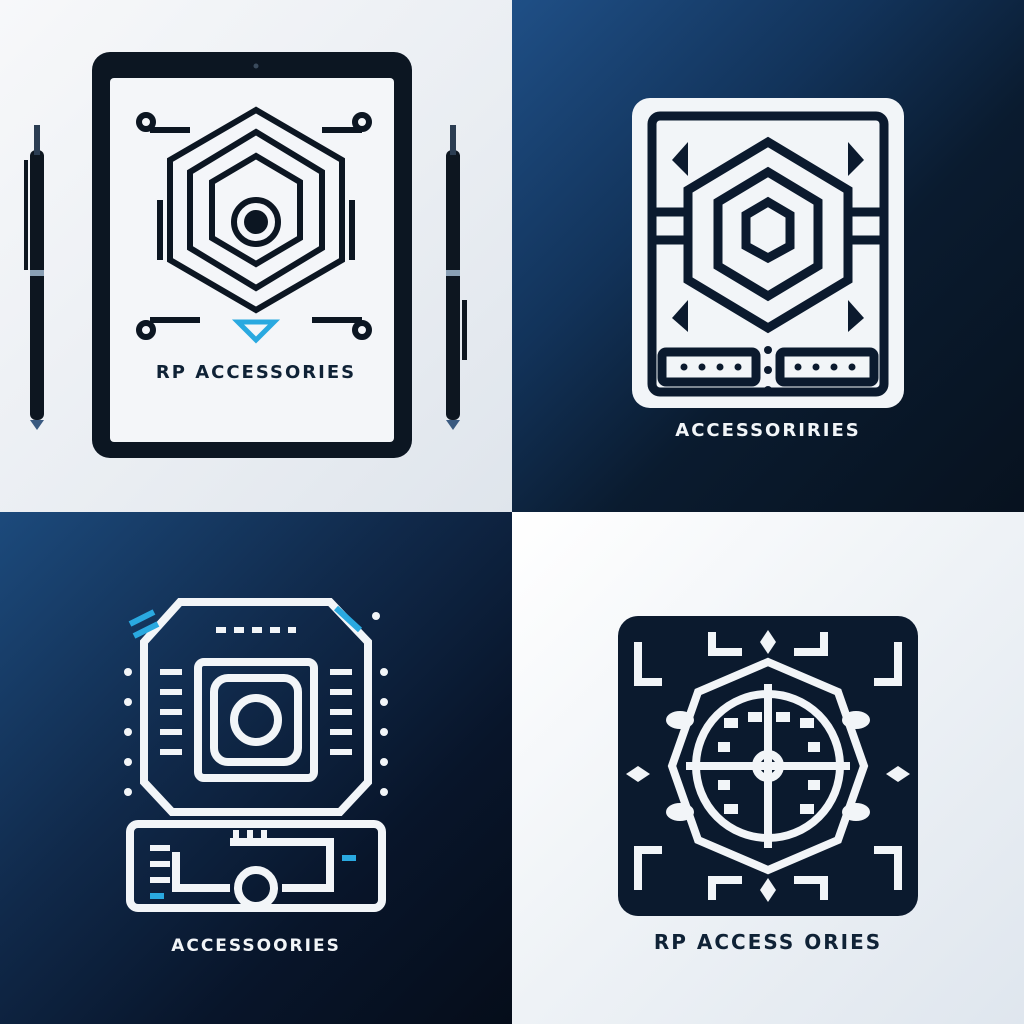 This screenshot has height=1024, width=1024. What do you see at coordinates (768, 430) in the screenshot?
I see `logo-caption: ACCESSORIRIES` at bounding box center [768, 430].